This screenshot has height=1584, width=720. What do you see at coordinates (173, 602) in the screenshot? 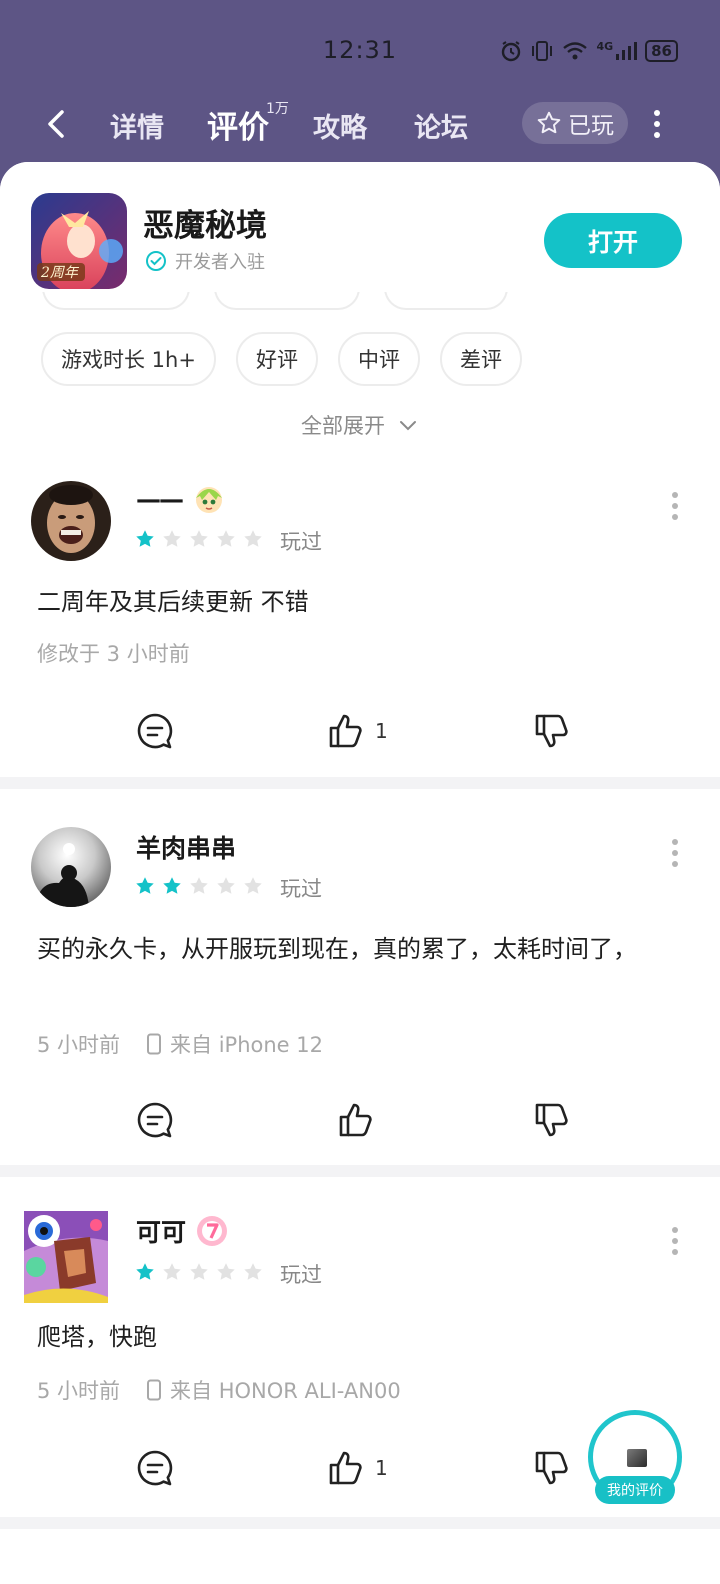
I see `review-text: 二周年及其后续更新 不错` at bounding box center [173, 602].